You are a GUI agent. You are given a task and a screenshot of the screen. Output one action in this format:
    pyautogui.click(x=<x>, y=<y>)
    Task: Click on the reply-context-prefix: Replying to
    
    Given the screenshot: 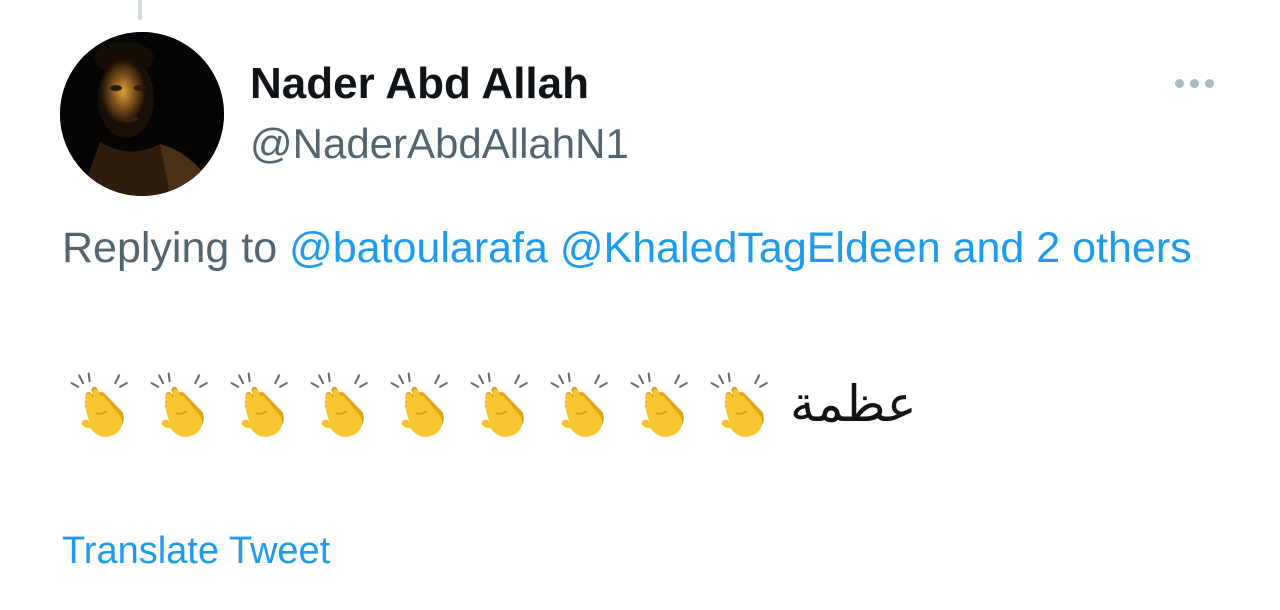 What is the action you would take?
    pyautogui.click(x=170, y=248)
    